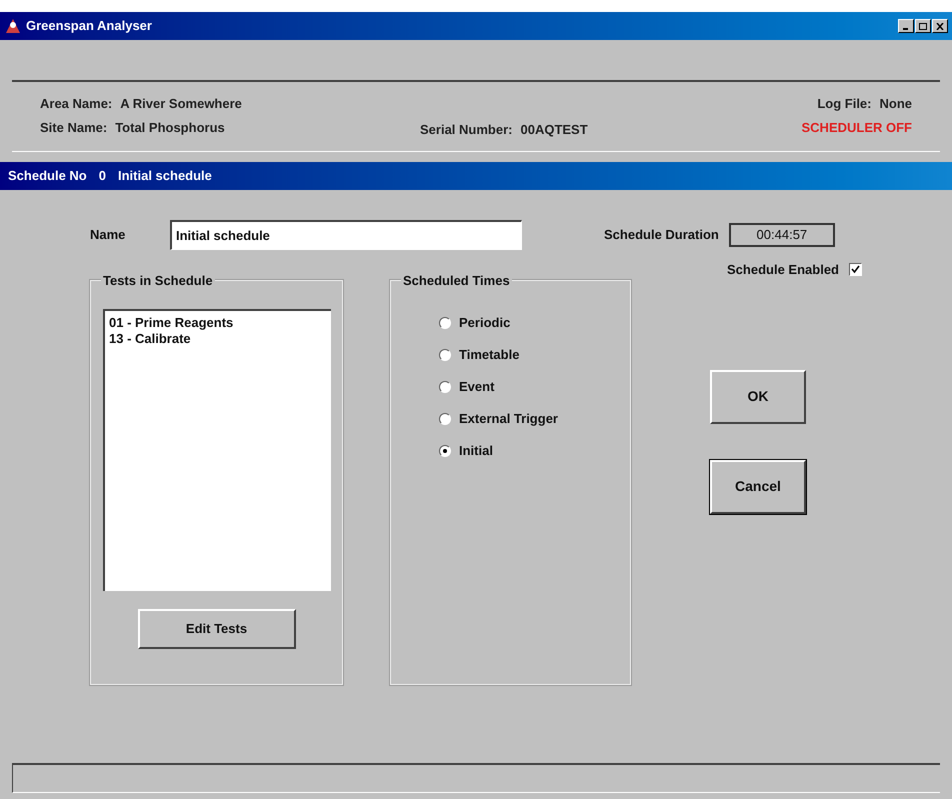 This screenshot has width=952, height=799. I want to click on schedule-name: Initial schedule, so click(165, 176).